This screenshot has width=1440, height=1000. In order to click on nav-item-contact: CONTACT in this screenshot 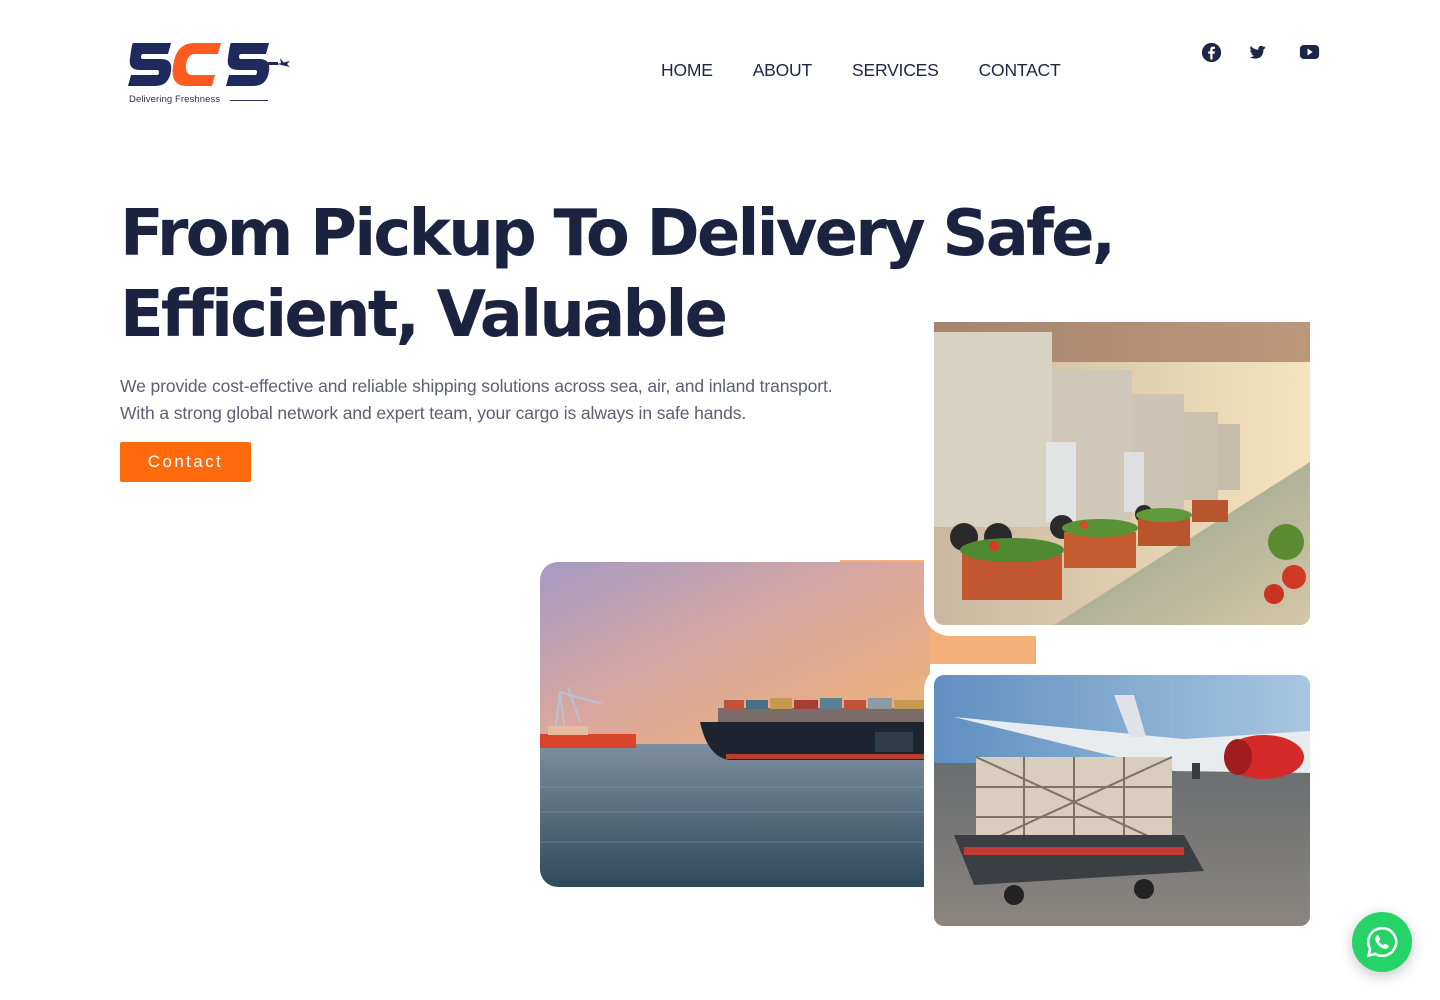, I will do `click(1020, 70)`.